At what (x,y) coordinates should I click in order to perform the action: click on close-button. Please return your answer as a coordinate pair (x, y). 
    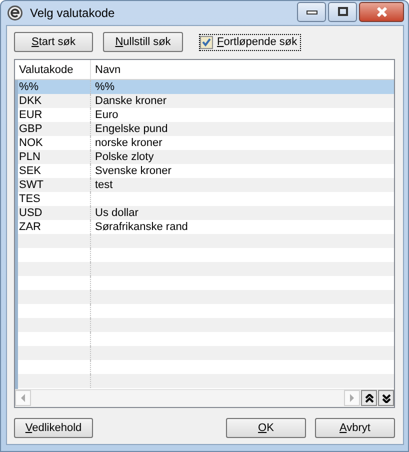
    Looking at the image, I should click on (381, 12).